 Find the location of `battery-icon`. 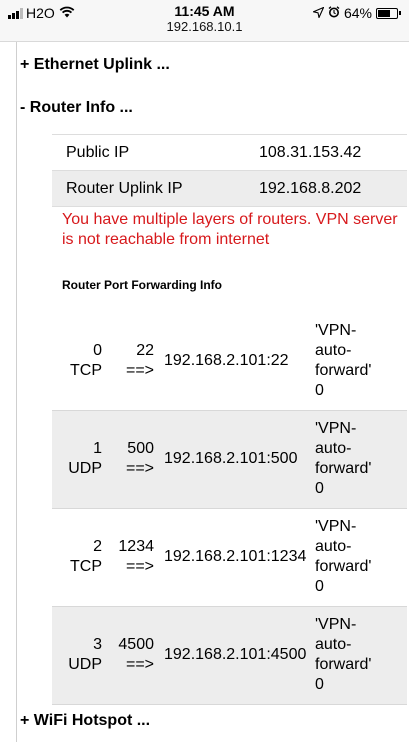

battery-icon is located at coordinates (388, 13).